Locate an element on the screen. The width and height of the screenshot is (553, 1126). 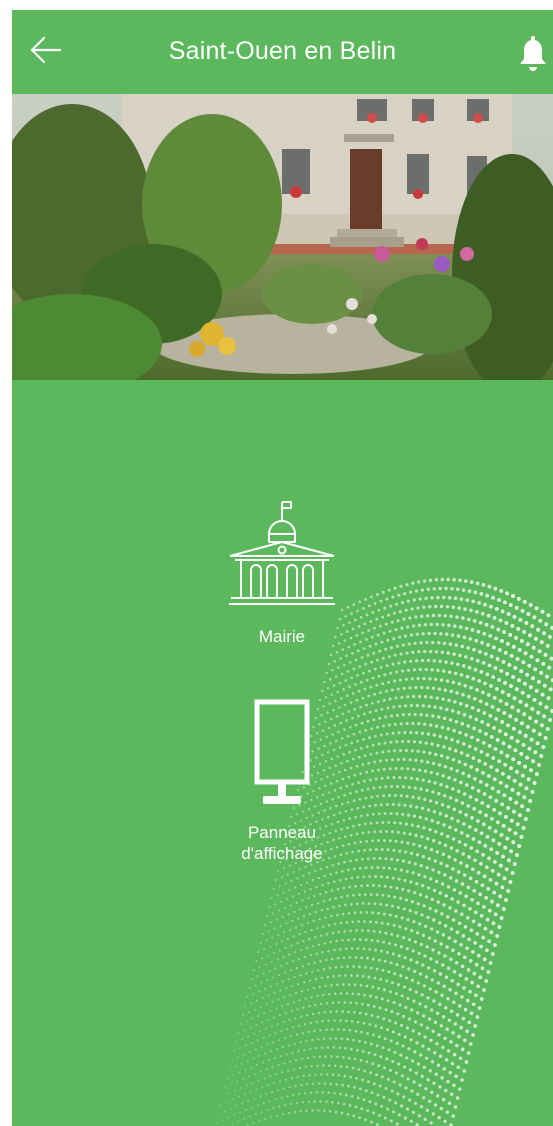
menu-item-panneau-affichage: Panneau d'affichage is located at coordinates (282, 781).